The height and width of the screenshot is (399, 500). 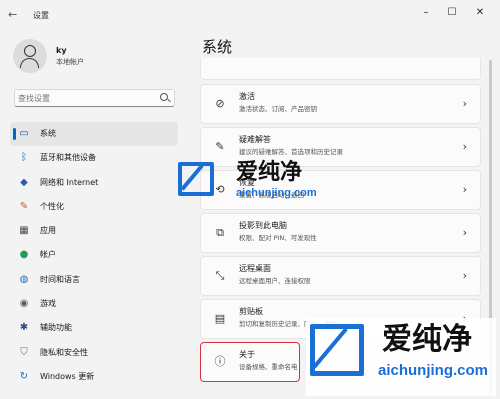 I want to click on card-title: 关于, so click(x=247, y=354).